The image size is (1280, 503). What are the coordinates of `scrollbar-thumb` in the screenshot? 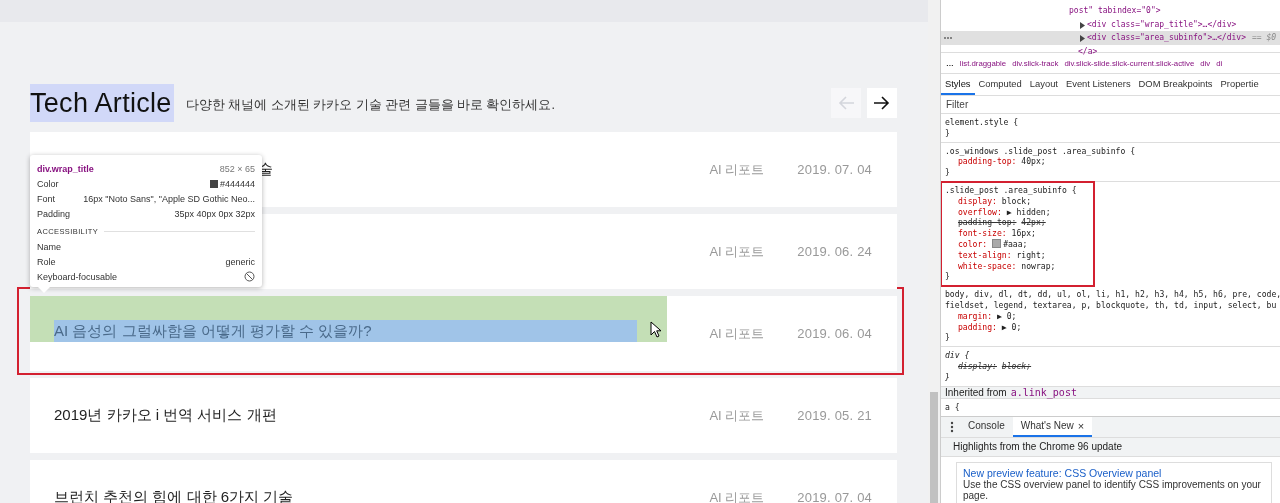 It's located at (934, 447).